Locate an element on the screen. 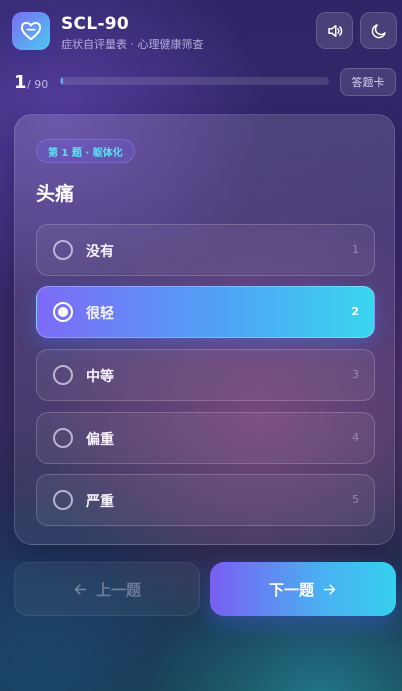 The image size is (402, 691). question-badge: 第 1 题 · 躯体化 is located at coordinates (85, 151).